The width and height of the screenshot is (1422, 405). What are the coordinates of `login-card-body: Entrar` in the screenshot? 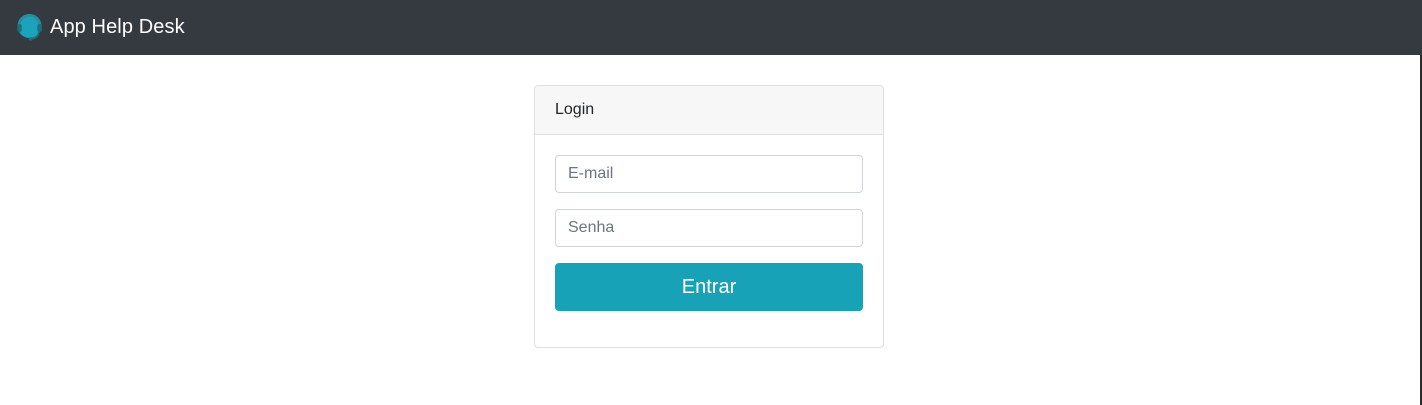 It's located at (709, 223).